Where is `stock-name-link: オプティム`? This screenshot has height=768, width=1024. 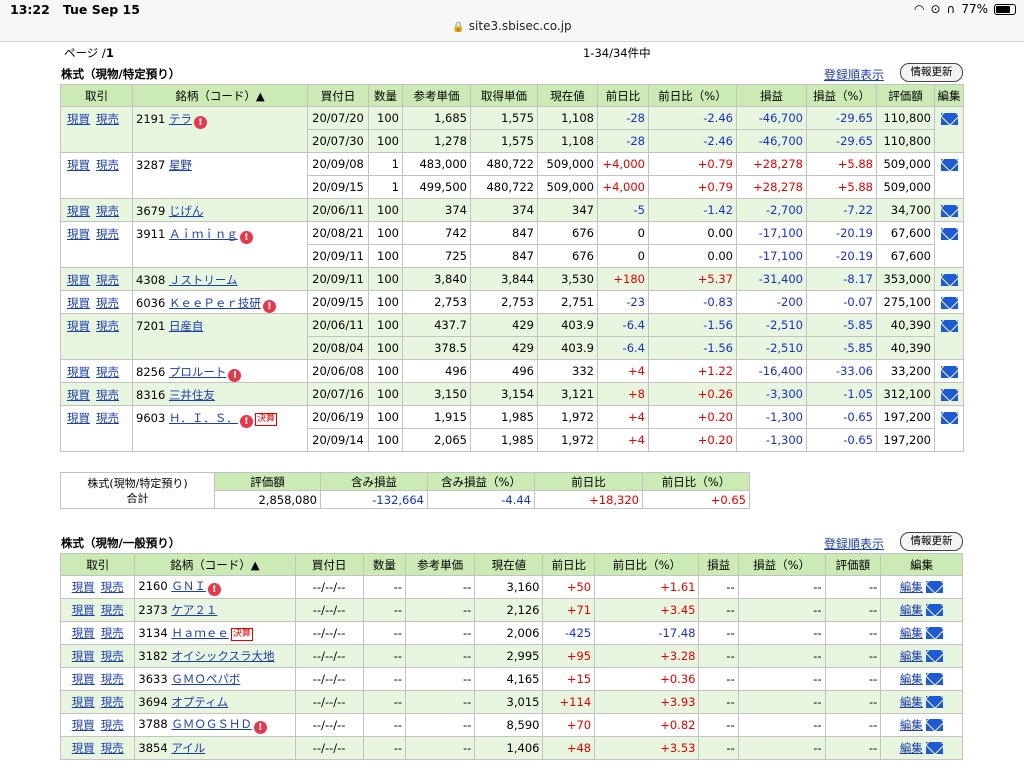
stock-name-link: オプティム is located at coordinates (199, 702).